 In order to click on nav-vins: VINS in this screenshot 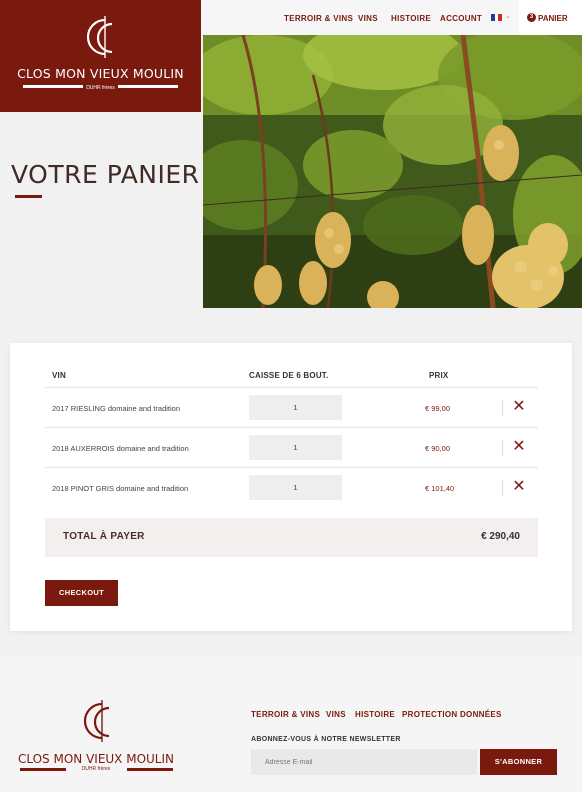, I will do `click(368, 18)`.